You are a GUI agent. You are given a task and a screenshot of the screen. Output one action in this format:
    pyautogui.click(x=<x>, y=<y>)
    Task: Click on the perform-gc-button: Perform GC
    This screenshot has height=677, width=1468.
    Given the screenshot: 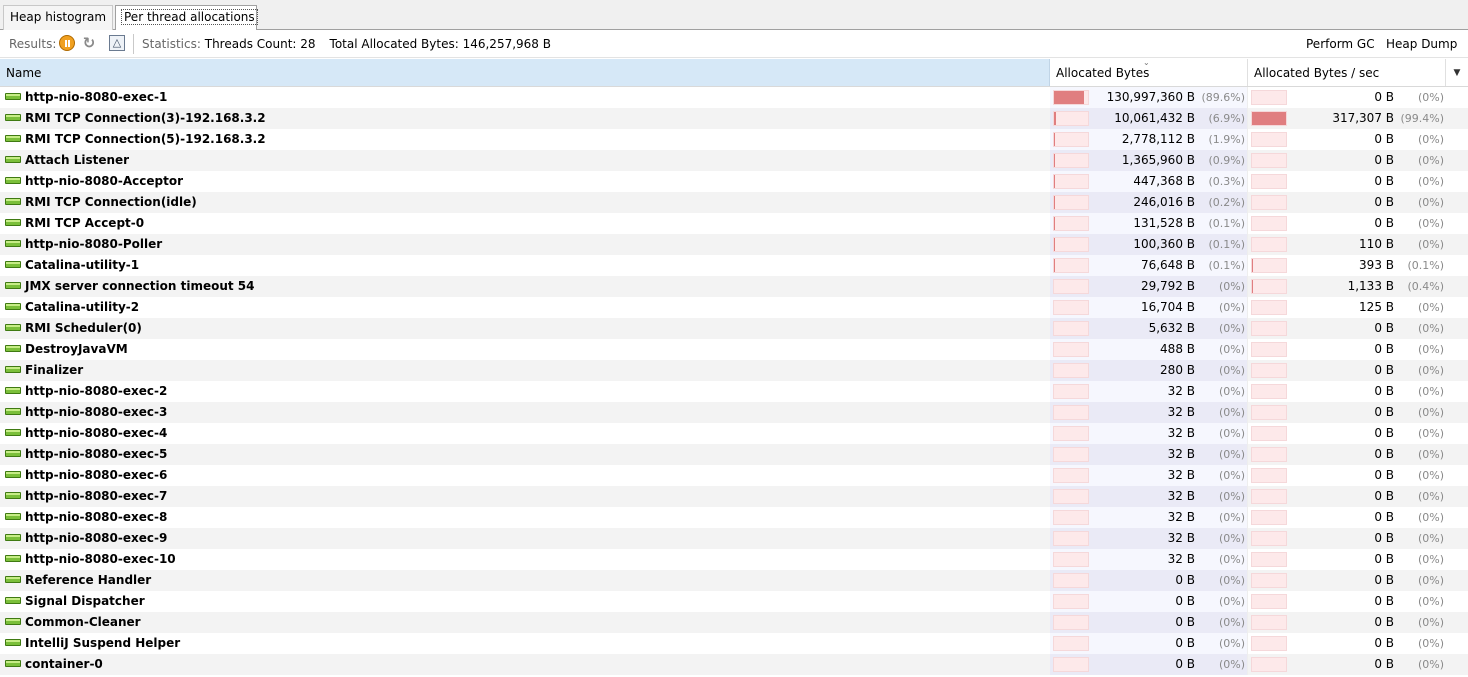 What is the action you would take?
    pyautogui.click(x=1340, y=44)
    